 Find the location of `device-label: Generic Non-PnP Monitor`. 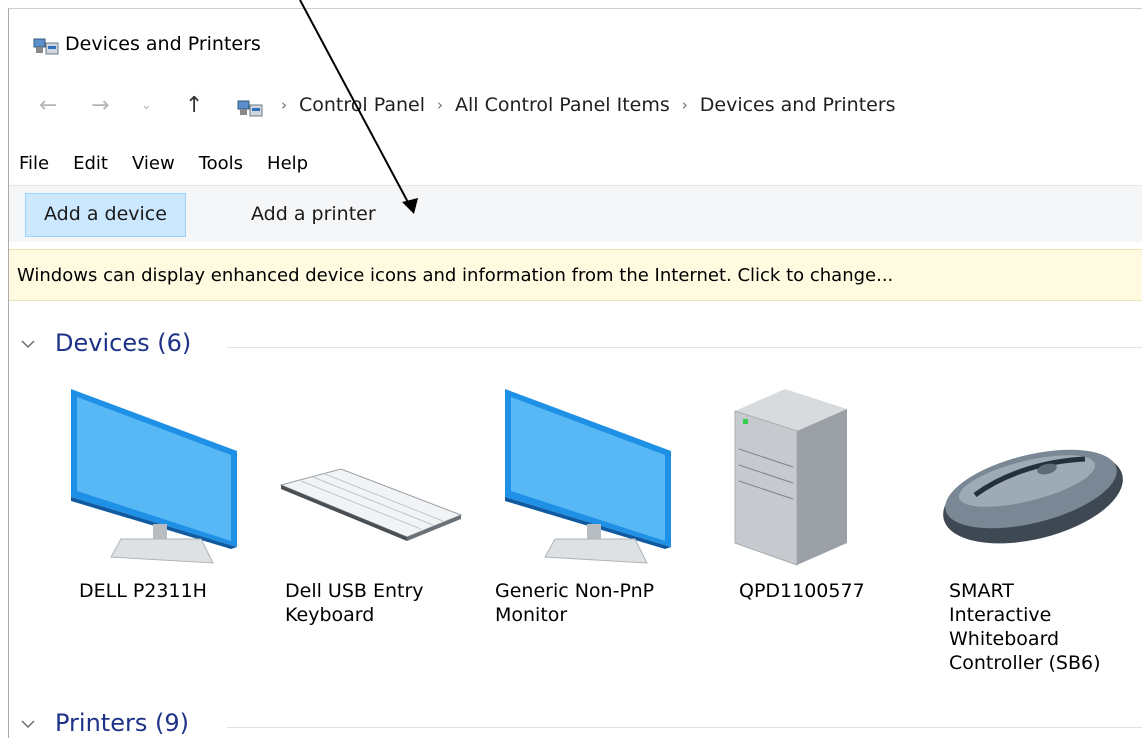

device-label: Generic Non-PnP Monitor is located at coordinates (590, 603).